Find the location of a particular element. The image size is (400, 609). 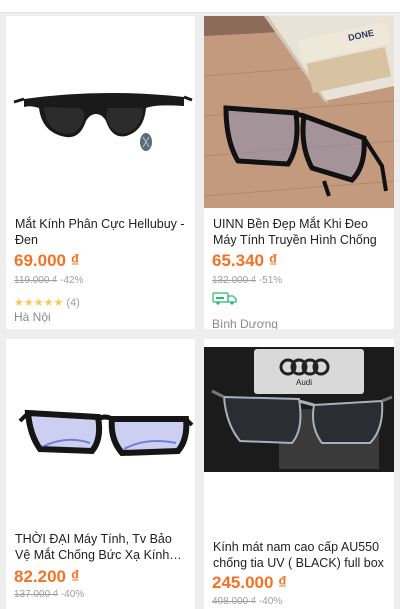

original-price: 137.000 ₫ is located at coordinates (36, 594).